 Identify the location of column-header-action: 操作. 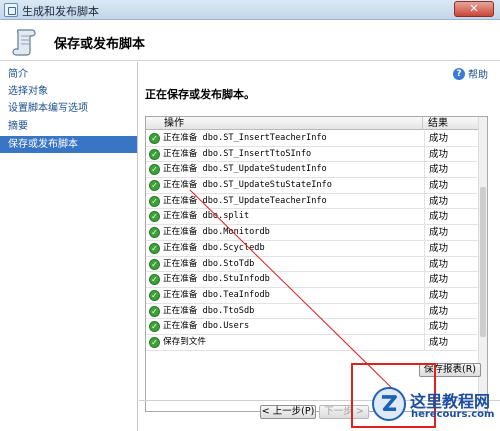
(284, 123).